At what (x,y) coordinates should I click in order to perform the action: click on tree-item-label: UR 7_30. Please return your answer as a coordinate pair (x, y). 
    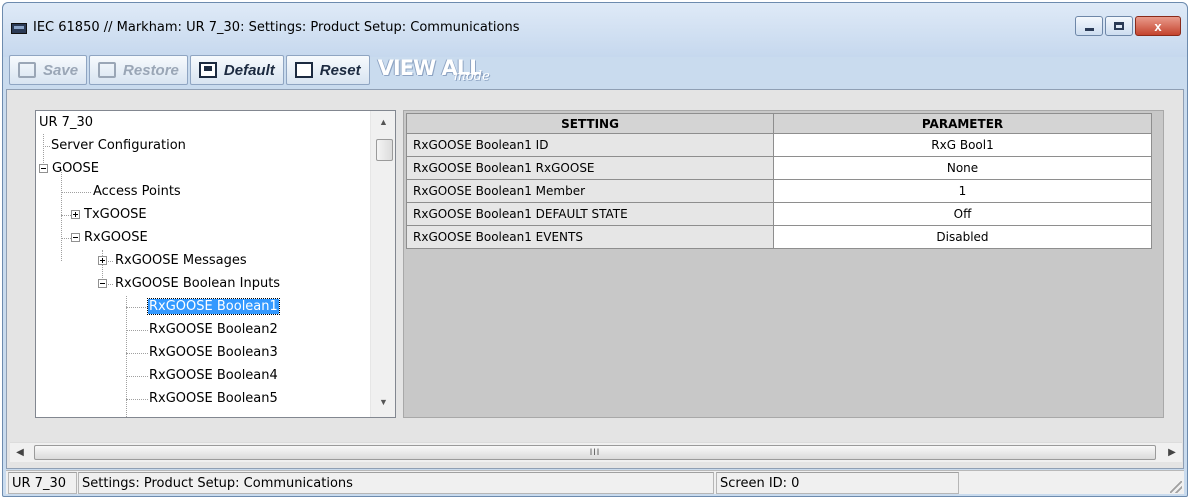
    Looking at the image, I should click on (66, 122).